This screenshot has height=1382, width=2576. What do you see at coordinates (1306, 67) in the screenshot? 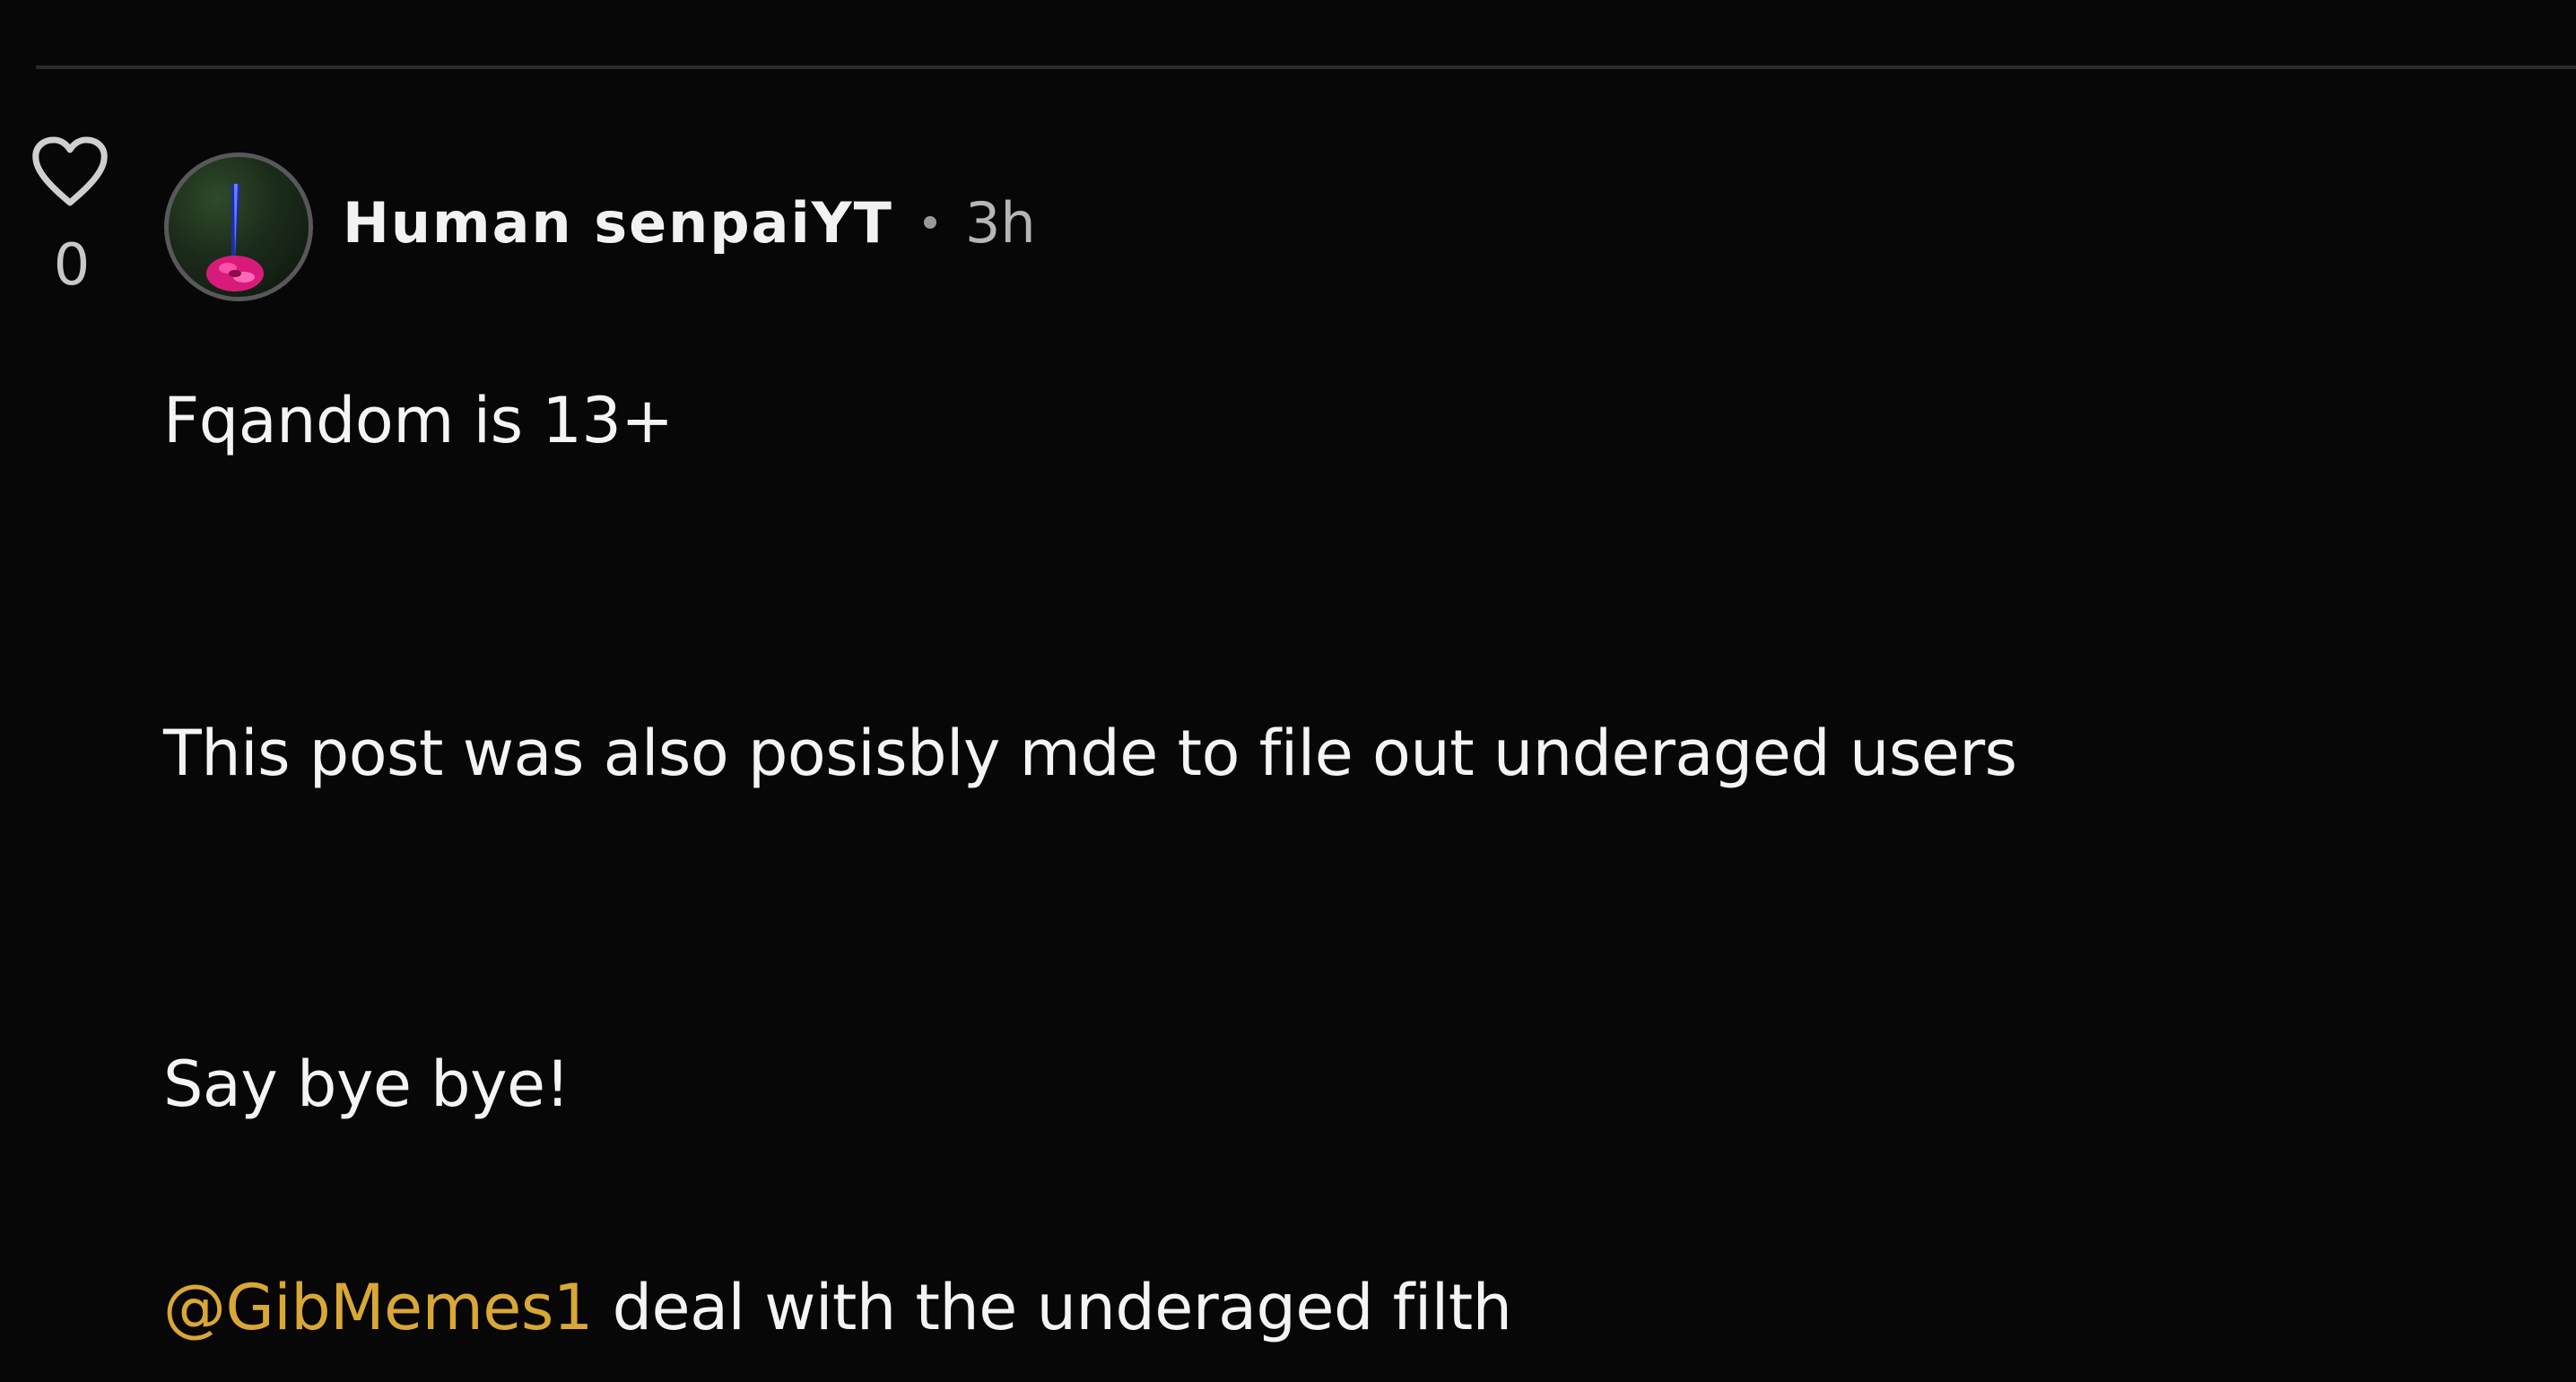
I see `top-divider` at bounding box center [1306, 67].